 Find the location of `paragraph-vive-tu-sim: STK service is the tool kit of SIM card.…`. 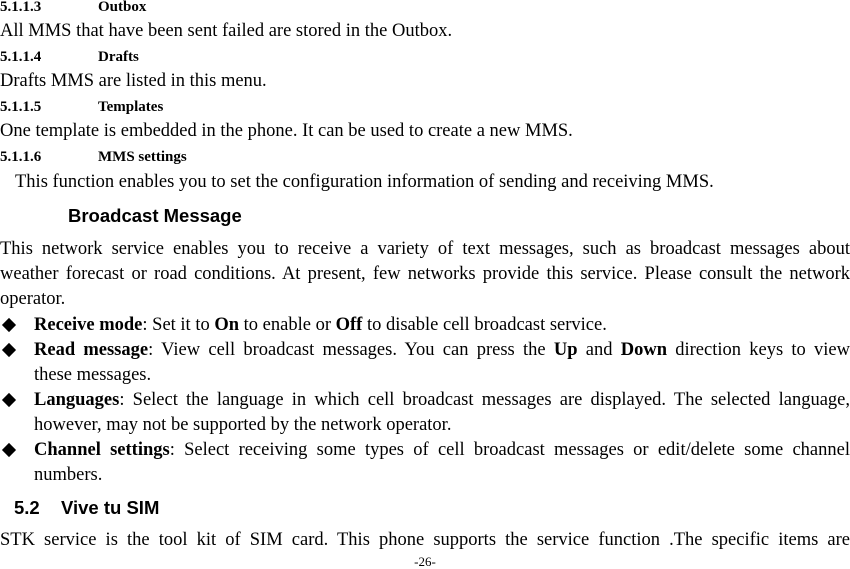

paragraph-vive-tu-sim: STK service is the tool kit of SIM card.… is located at coordinates (425, 540).